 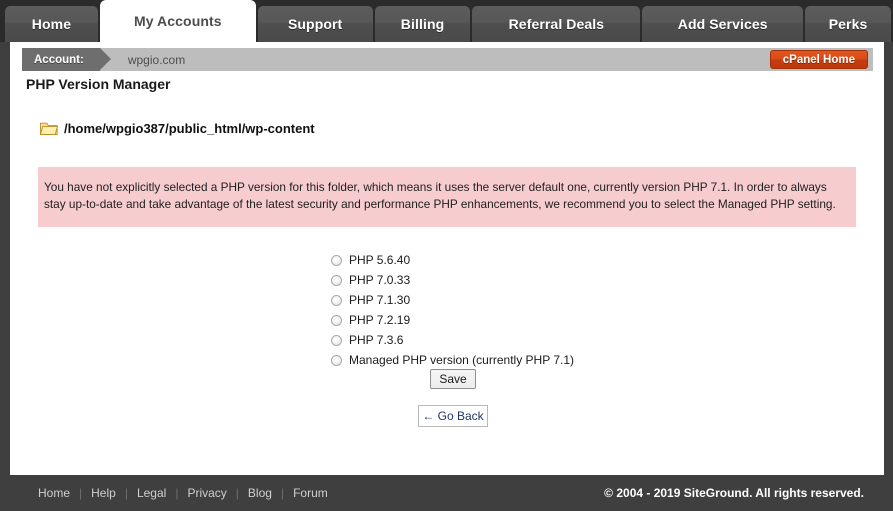 What do you see at coordinates (452, 260) in the screenshot?
I see `php-version-row: PHP 5.6.40` at bounding box center [452, 260].